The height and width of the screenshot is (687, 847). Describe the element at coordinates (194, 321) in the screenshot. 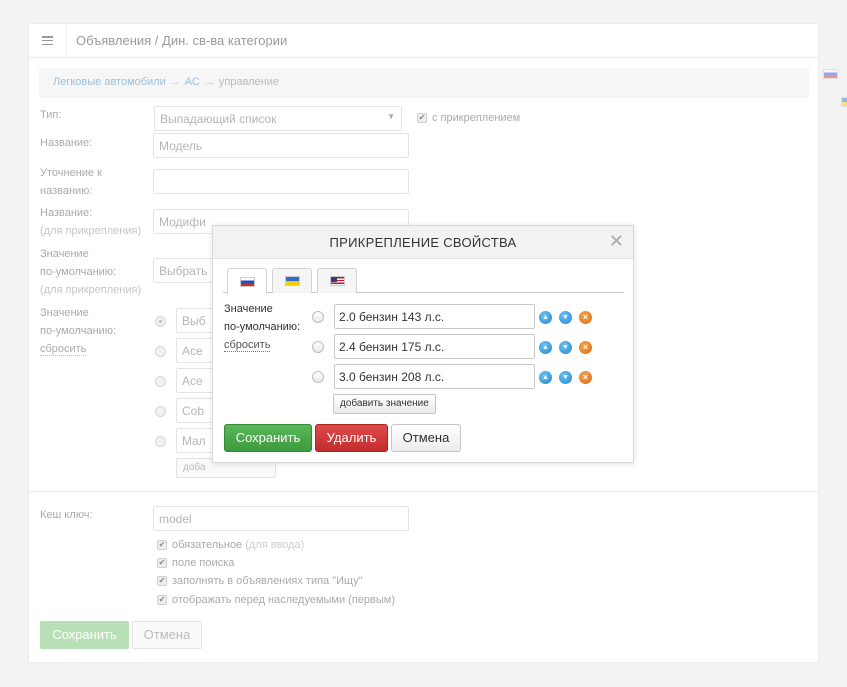

I see `default-value-text: Выб` at that location.